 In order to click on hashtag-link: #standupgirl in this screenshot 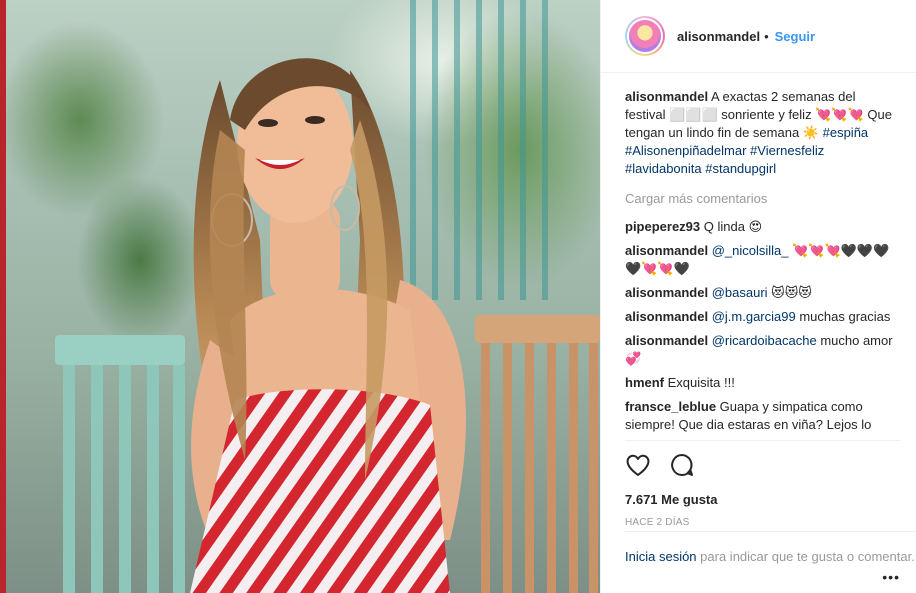, I will do `click(740, 168)`.